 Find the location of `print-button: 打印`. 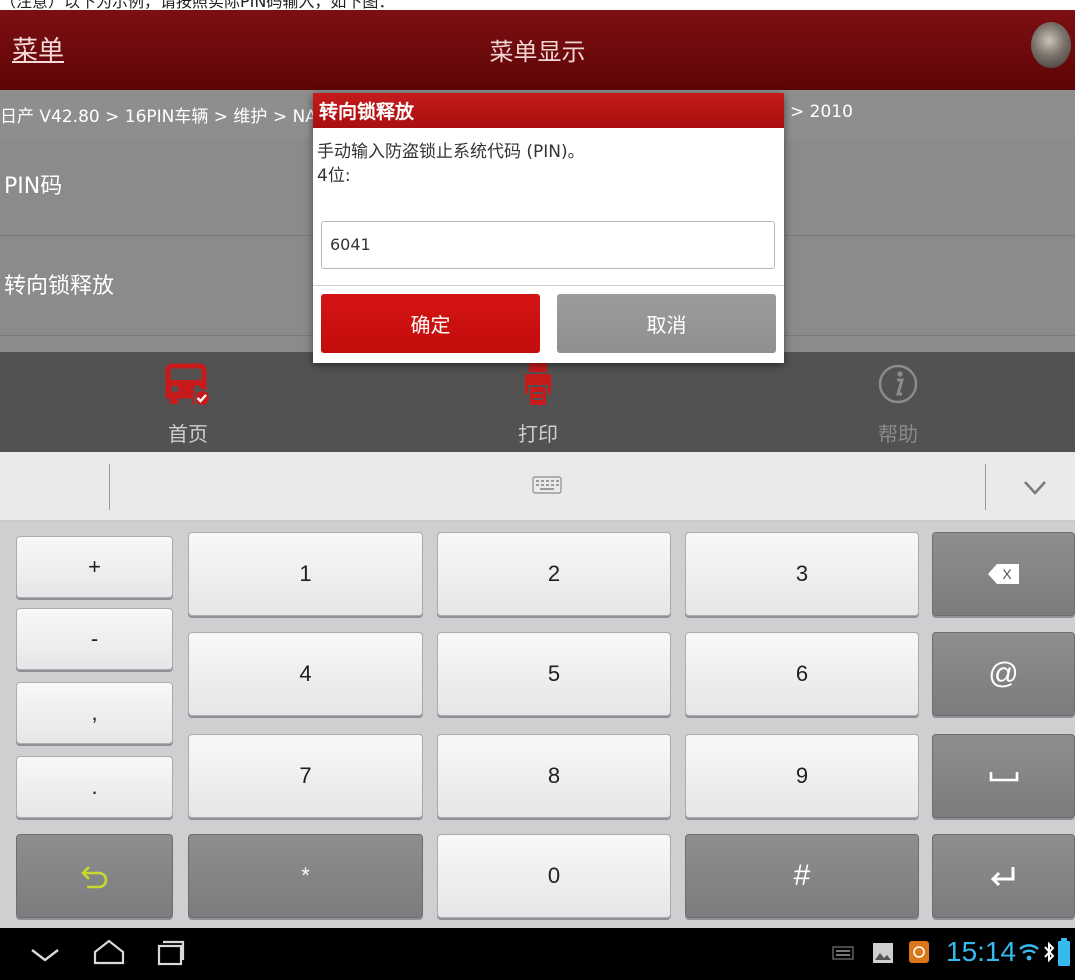

print-button: 打印 is located at coordinates (538, 402).